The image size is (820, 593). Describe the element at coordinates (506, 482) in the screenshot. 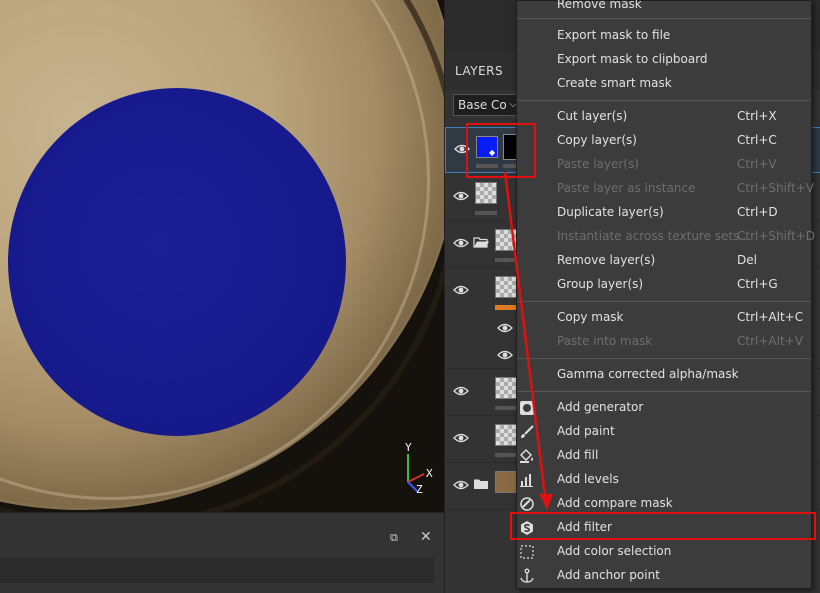

I see `layer-material-thumbnail` at that location.